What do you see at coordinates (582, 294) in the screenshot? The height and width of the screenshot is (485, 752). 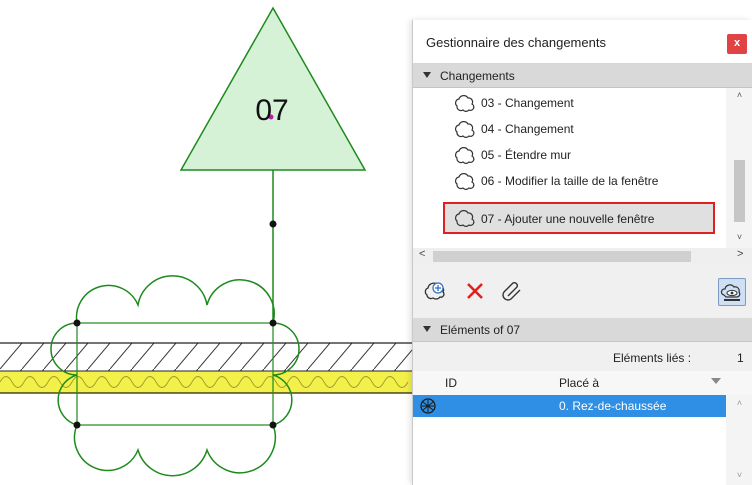 I see `changes-toolbar` at bounding box center [582, 294].